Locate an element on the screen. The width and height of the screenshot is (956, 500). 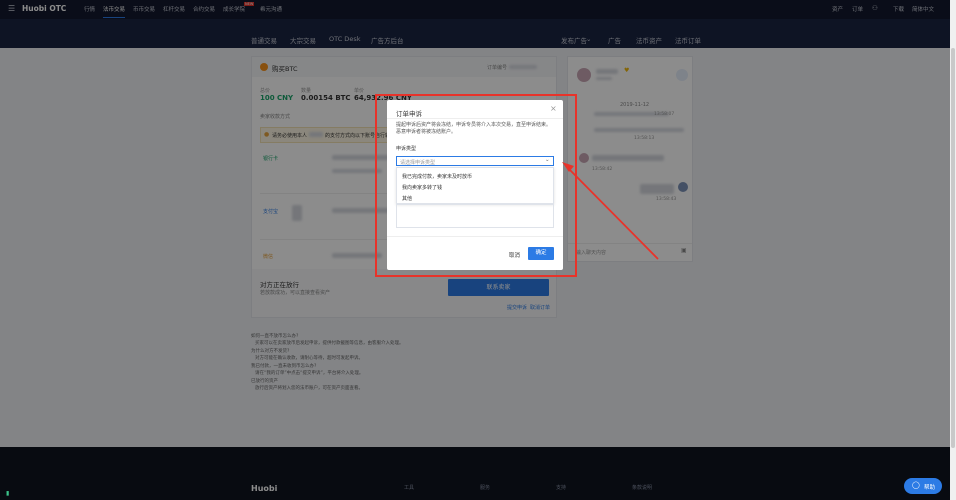
support-chat-button: ◯ 帮助 is located at coordinates (923, 486).